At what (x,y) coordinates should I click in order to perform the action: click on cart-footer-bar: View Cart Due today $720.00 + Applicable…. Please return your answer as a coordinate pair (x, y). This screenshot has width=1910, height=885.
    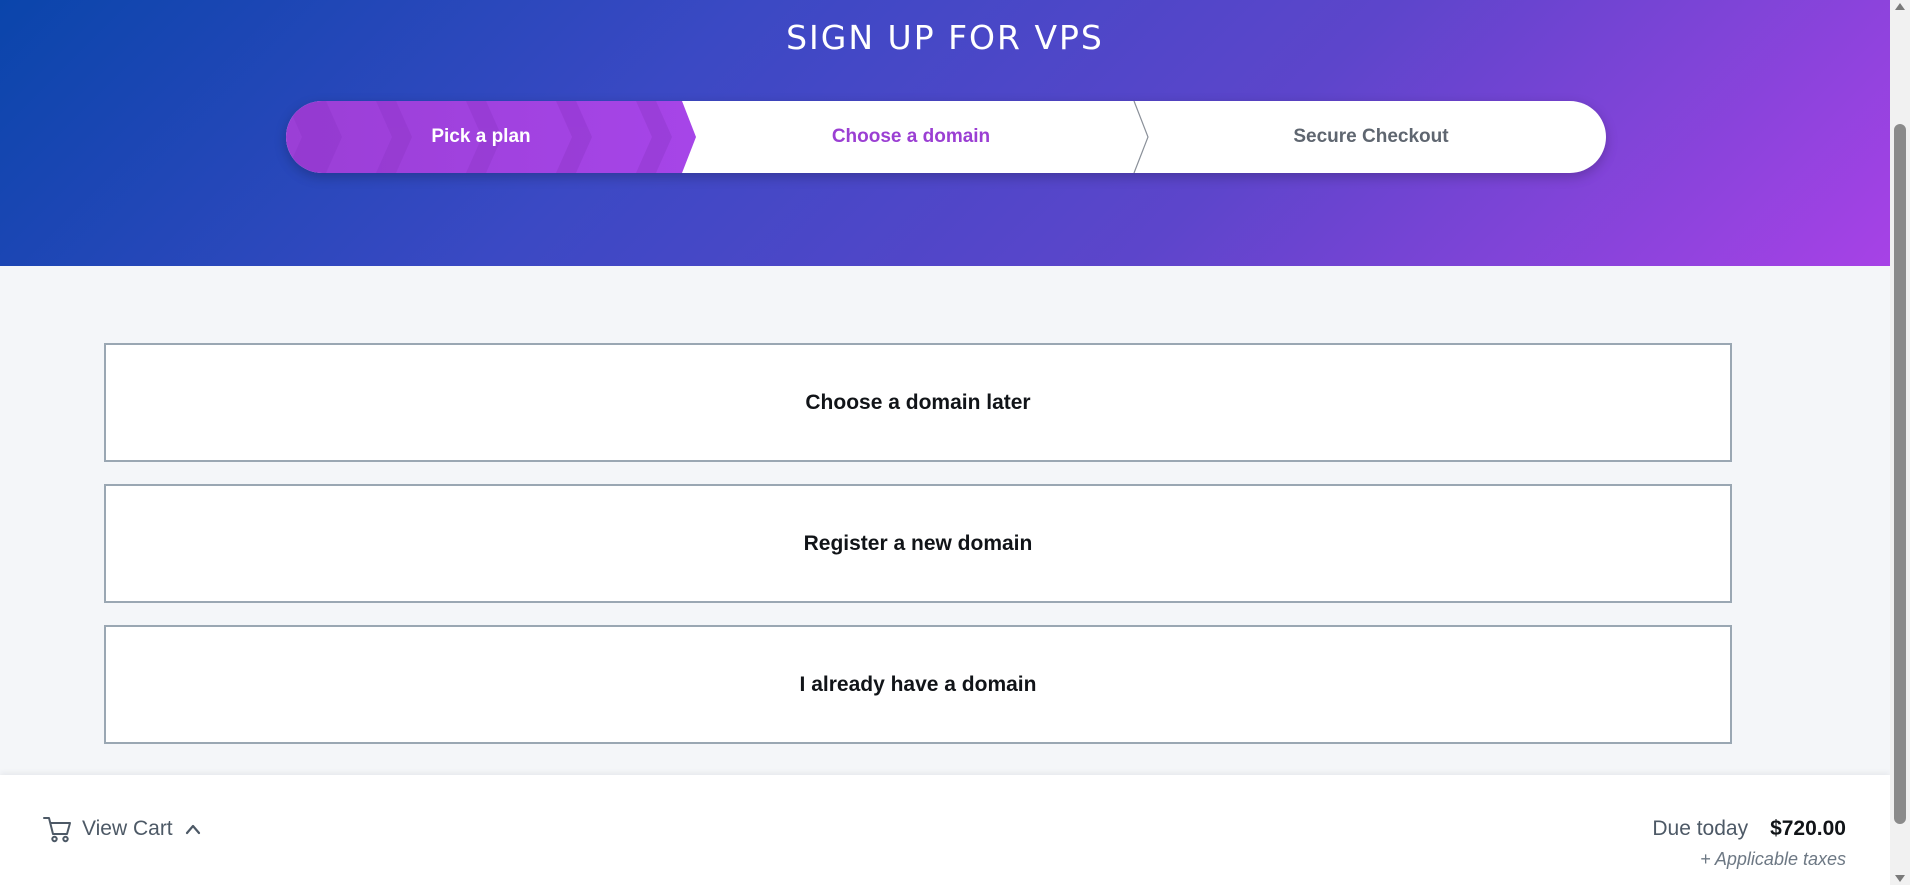
    Looking at the image, I should click on (945, 830).